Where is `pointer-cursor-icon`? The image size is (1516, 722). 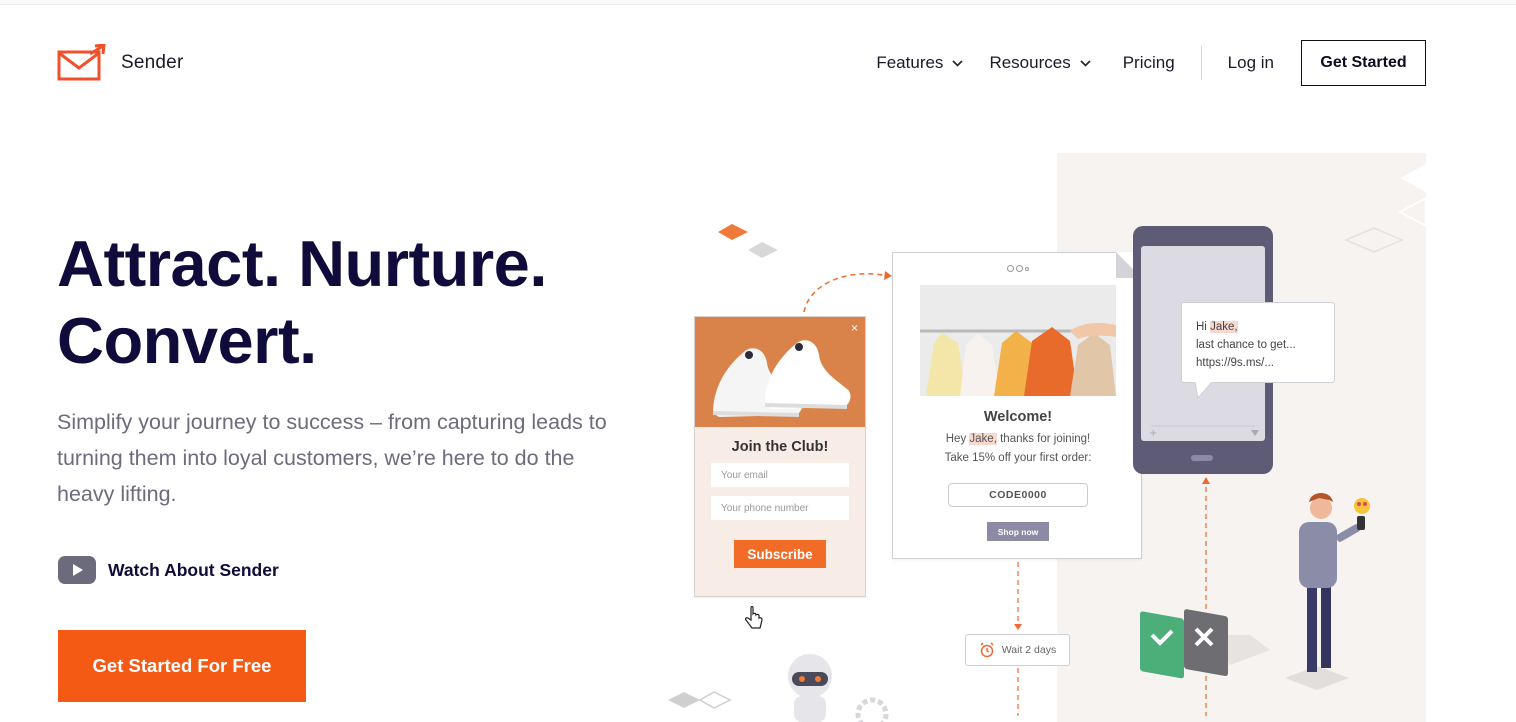 pointer-cursor-icon is located at coordinates (754, 617).